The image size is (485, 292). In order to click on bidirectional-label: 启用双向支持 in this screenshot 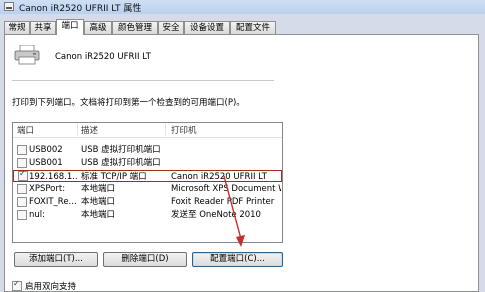, I will do `click(51, 287)`.